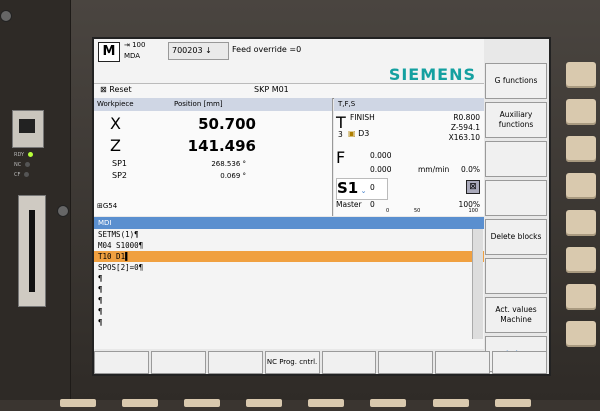 The image size is (600, 411). Describe the element at coordinates (464, 137) in the screenshot. I see `tool-x: X163.10` at that location.